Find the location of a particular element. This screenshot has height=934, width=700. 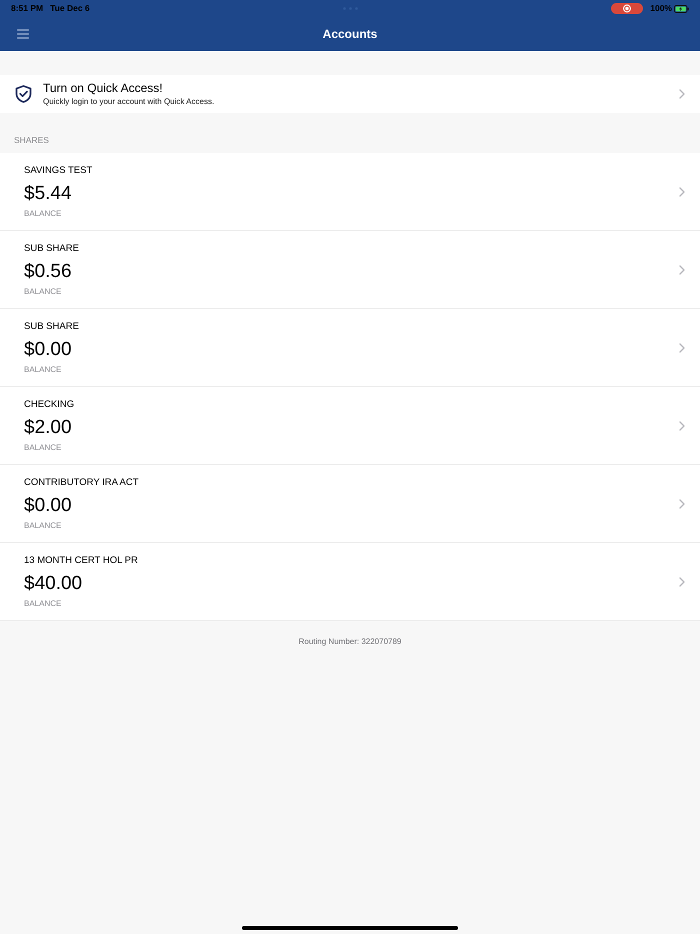

account-name: CHECKING is located at coordinates (50, 404).